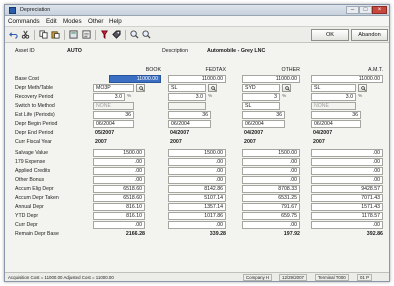 The width and height of the screenshot is (394, 286). Describe the element at coordinates (113, 115) in the screenshot. I see `est-life-book: 36` at that location.